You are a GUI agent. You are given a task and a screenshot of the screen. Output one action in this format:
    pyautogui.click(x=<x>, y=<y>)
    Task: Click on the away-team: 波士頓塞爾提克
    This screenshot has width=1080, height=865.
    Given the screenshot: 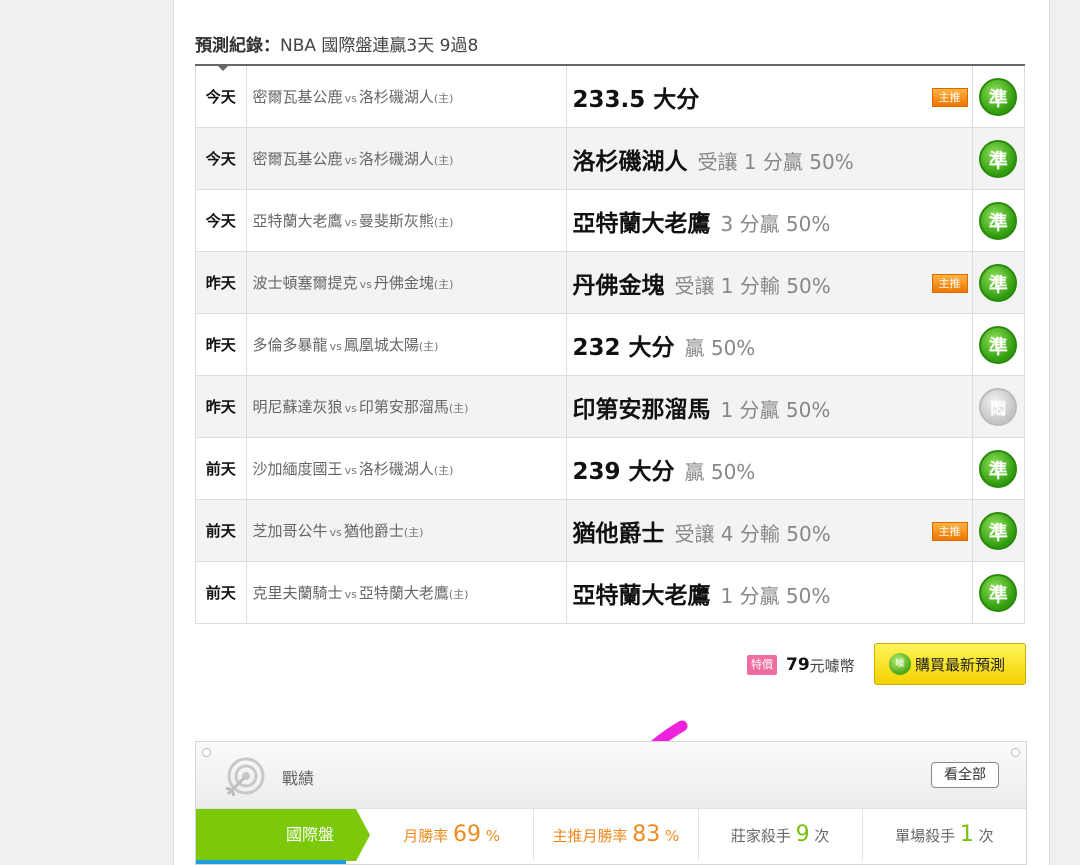 What is the action you would take?
    pyautogui.click(x=305, y=283)
    